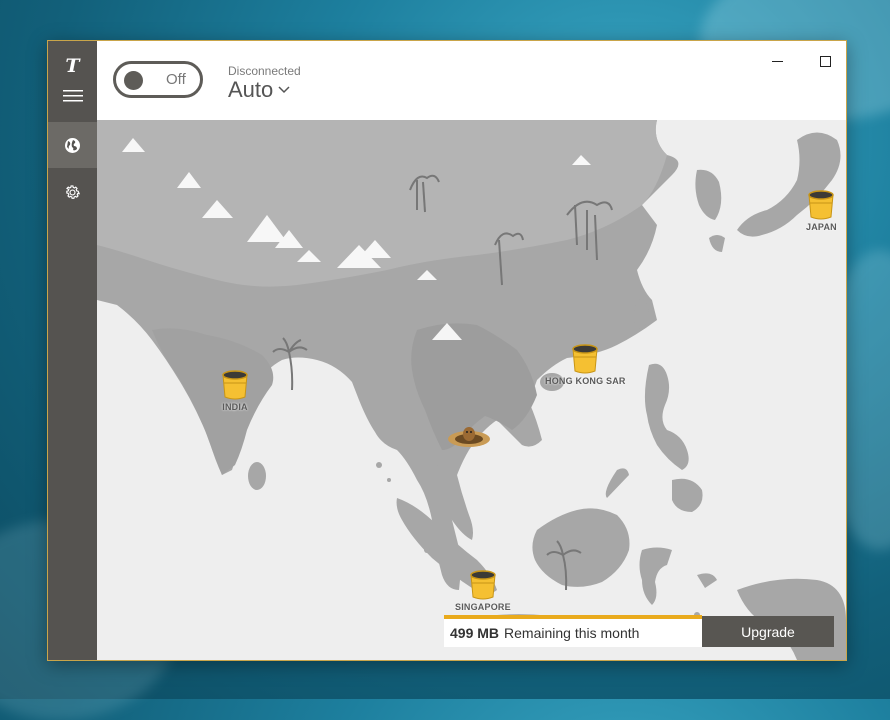 The image size is (890, 720). What do you see at coordinates (284, 90) in the screenshot?
I see `chevron-down-icon` at bounding box center [284, 90].